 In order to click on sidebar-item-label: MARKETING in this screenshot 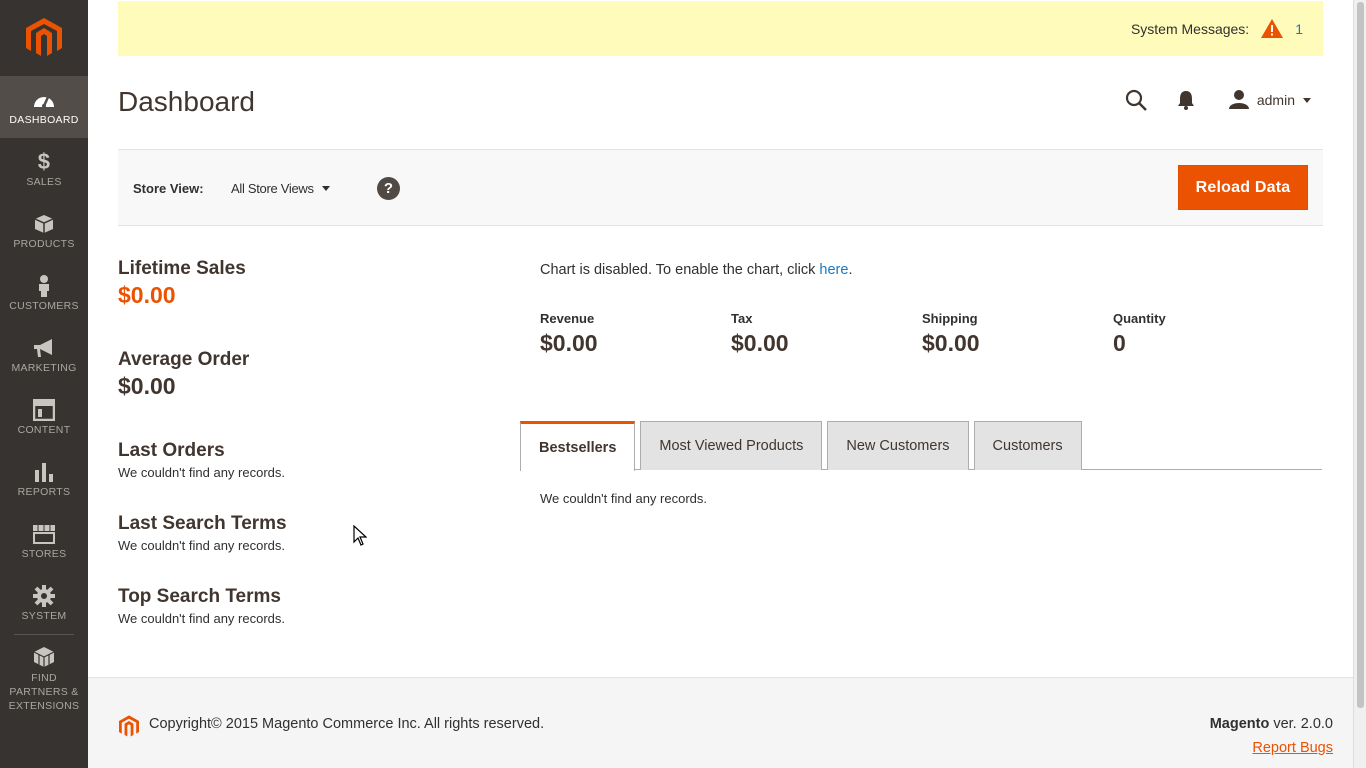, I will do `click(44, 367)`.